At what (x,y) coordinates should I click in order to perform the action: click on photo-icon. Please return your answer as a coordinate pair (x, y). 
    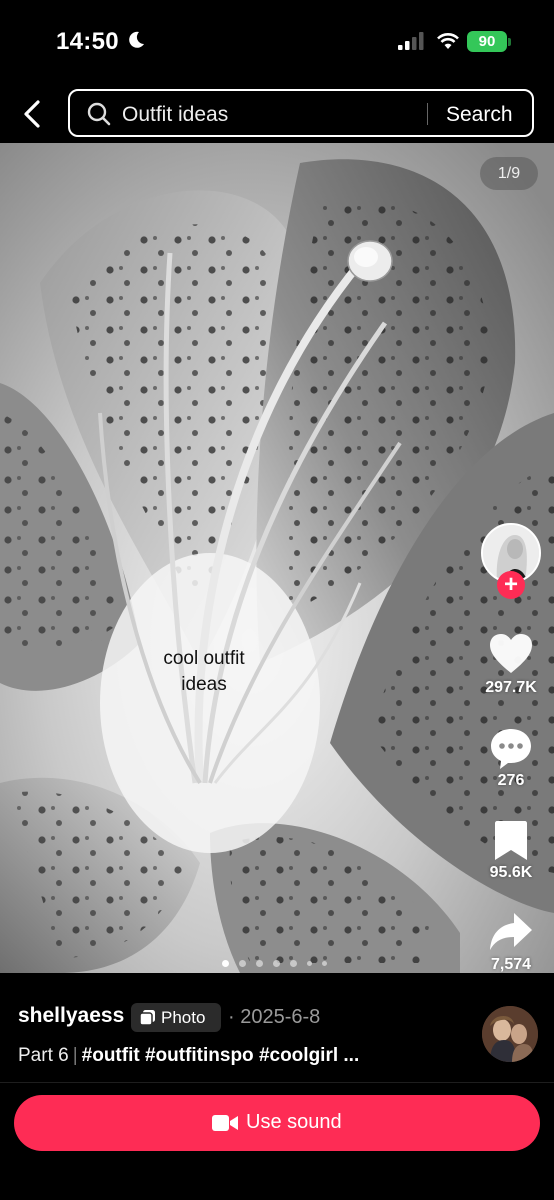
    Looking at the image, I should click on (147, 1018).